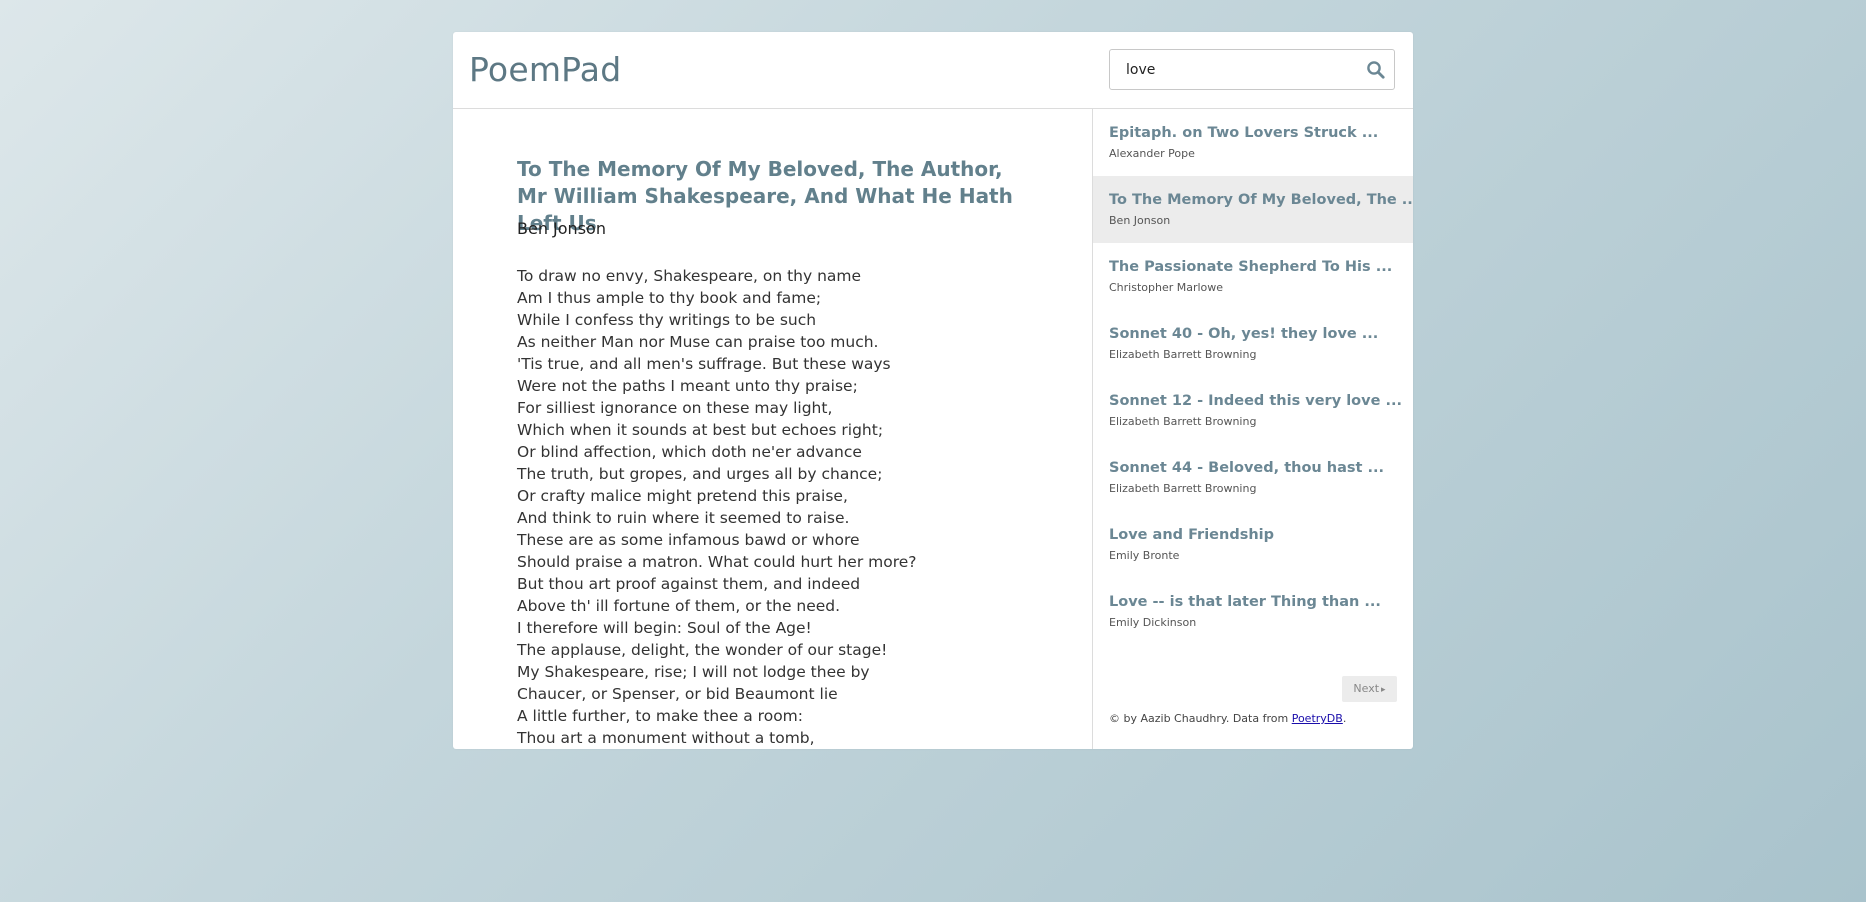 This screenshot has height=902, width=1866. Describe the element at coordinates (664, 628) in the screenshot. I see `poem-line: I therefore will begin: Soul of the Age!` at that location.